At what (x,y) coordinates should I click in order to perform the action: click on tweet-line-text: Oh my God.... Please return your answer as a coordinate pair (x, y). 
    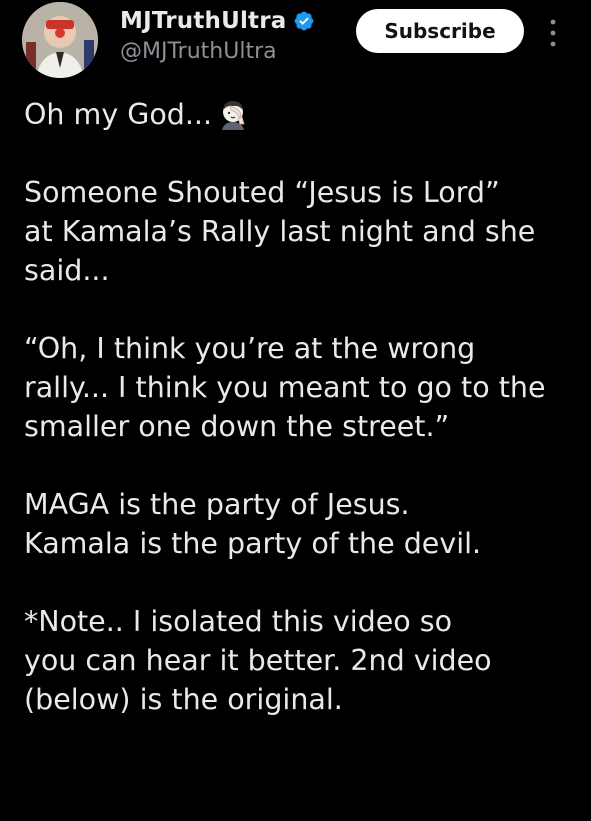
    Looking at the image, I should click on (118, 114).